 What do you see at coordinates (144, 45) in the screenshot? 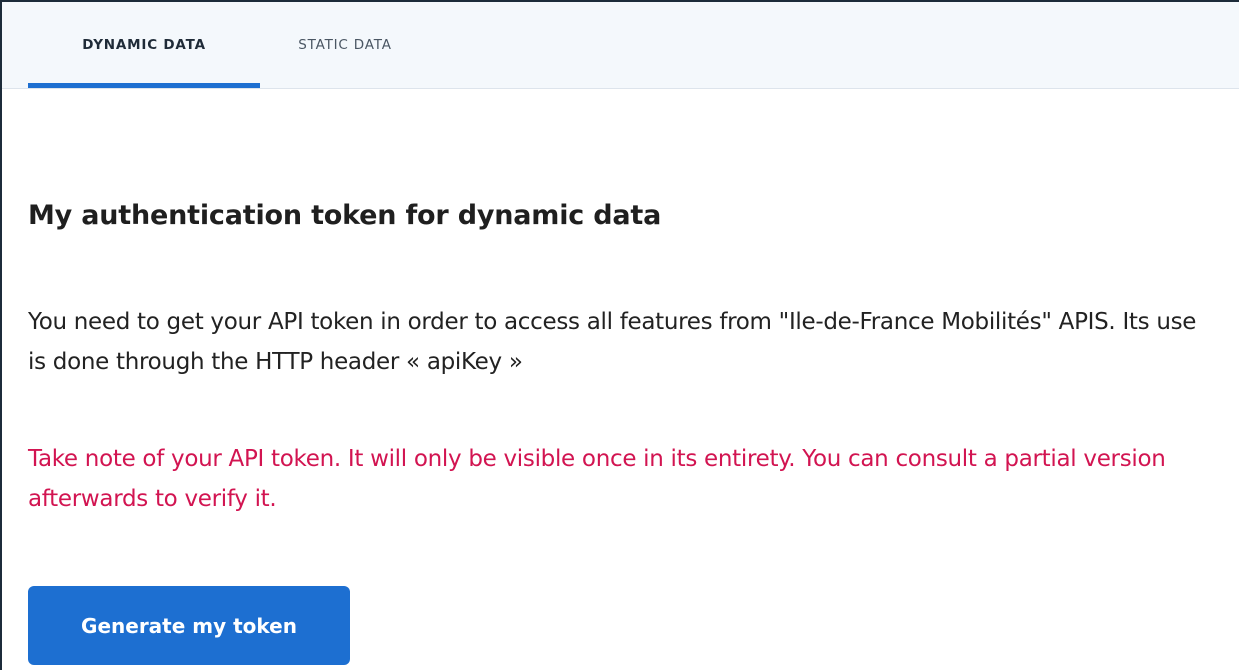
I see `tab-dynamic-data: DYNAMIC DATA` at bounding box center [144, 45].